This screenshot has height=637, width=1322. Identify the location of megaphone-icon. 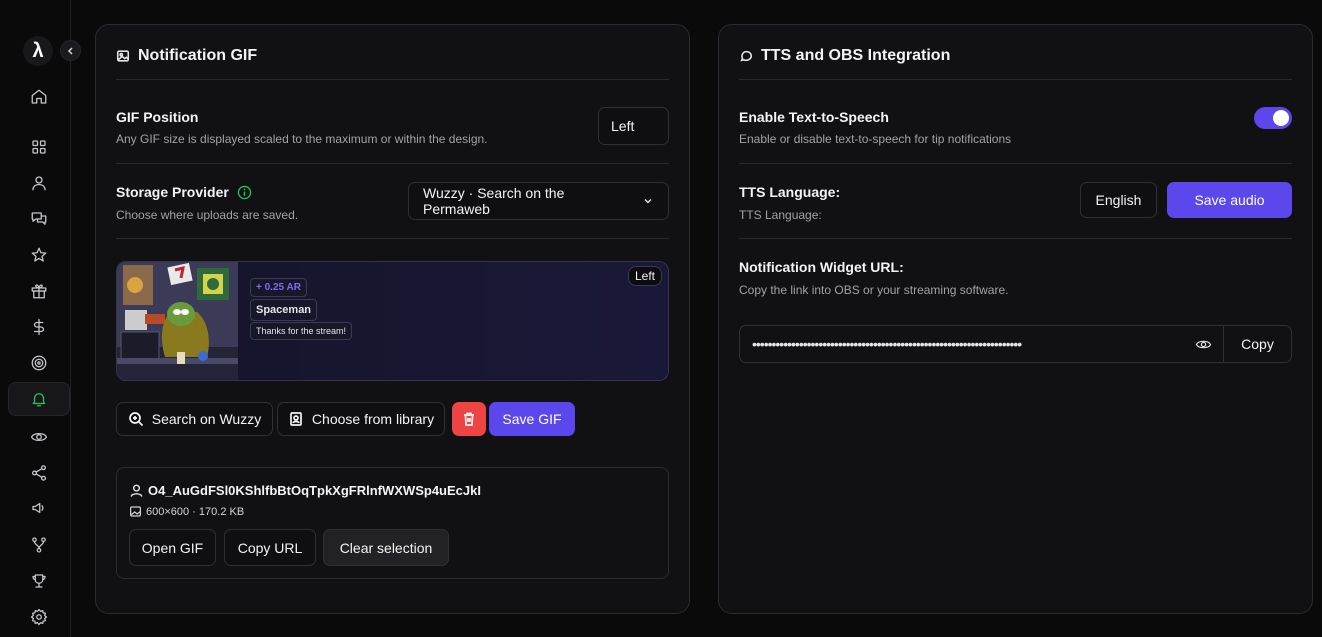
(38, 508).